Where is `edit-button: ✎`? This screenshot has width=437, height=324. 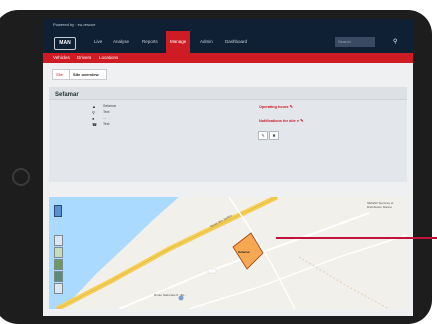
edit-button: ✎ is located at coordinates (263, 135).